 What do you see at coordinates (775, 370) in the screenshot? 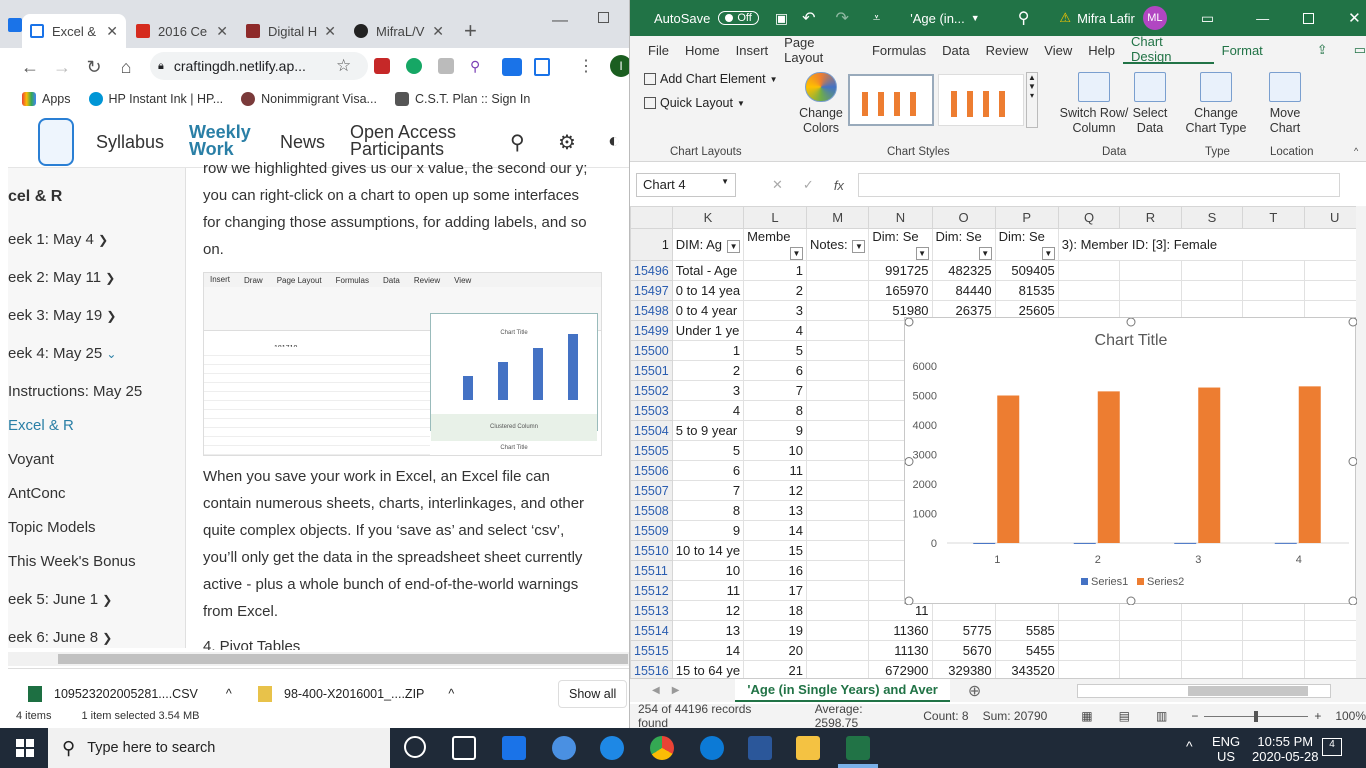
I see `cell-l: 6` at bounding box center [775, 370].